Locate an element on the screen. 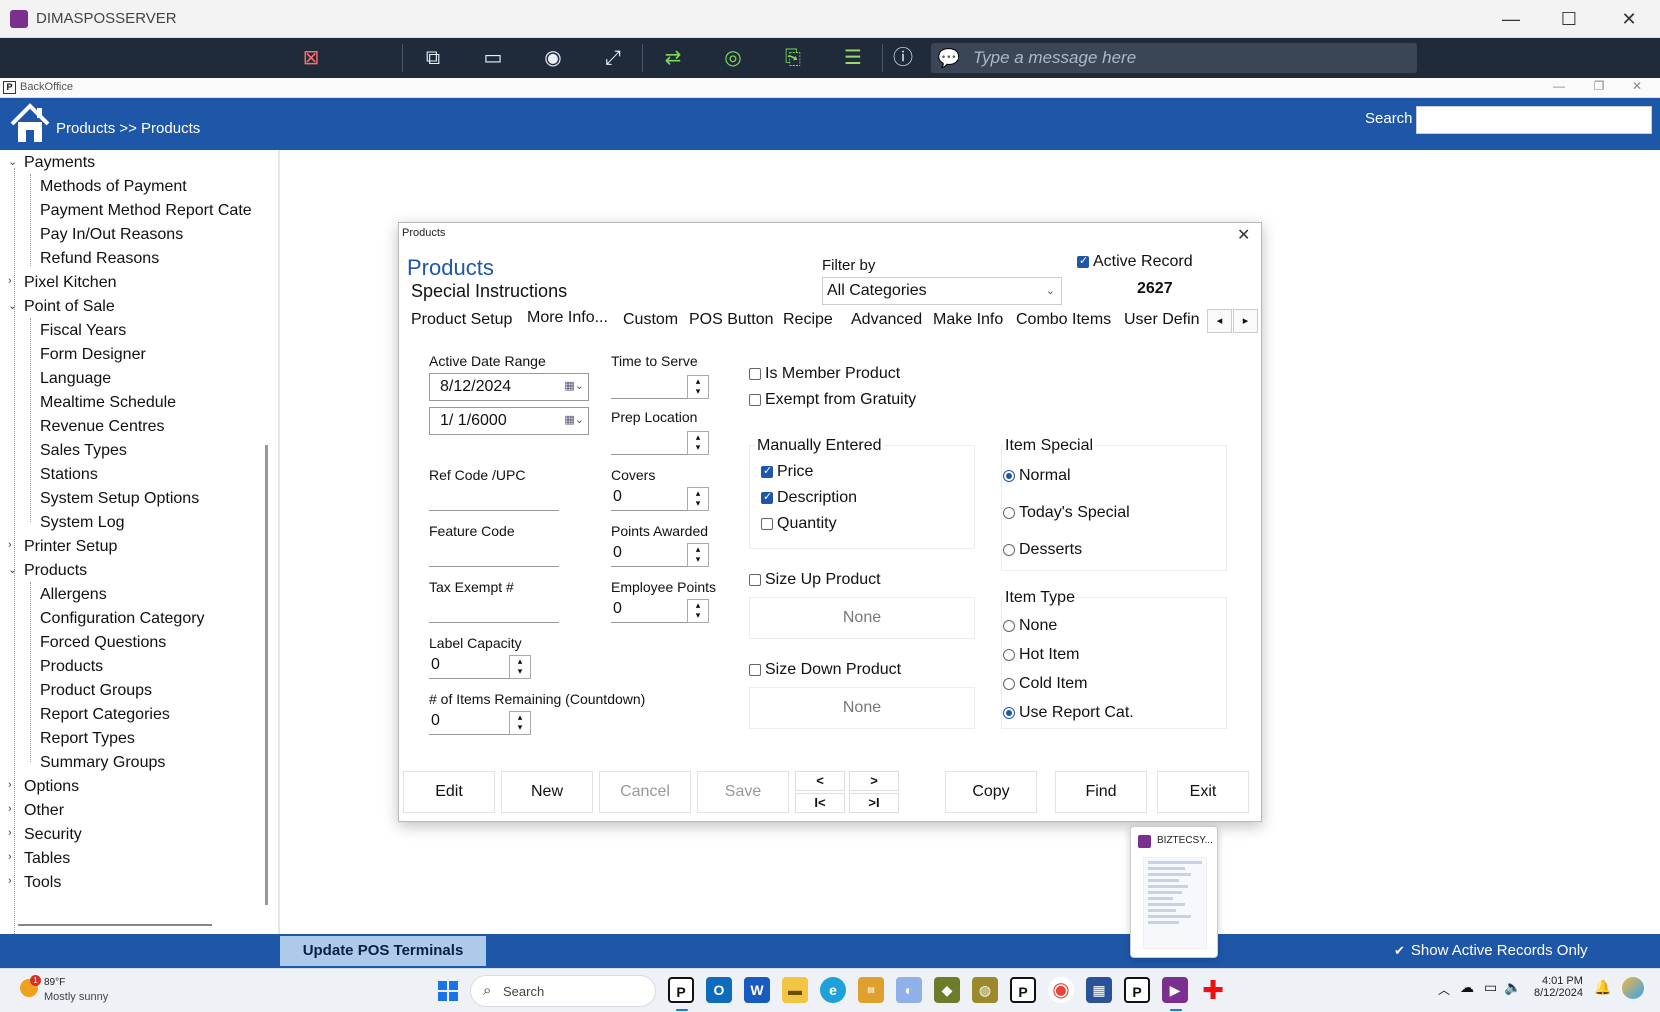 This screenshot has height=1012, width=1660. tree-item: Refund Reasons is located at coordinates (99, 259).